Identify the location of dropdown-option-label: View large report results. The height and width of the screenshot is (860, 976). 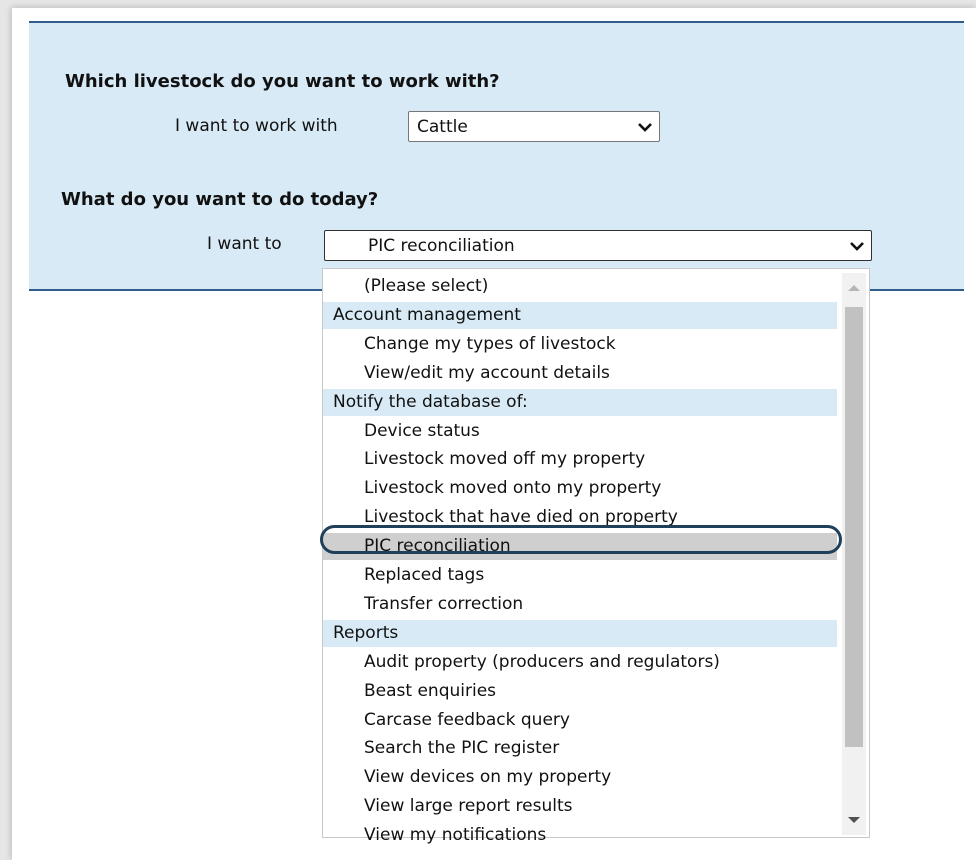
(468, 806).